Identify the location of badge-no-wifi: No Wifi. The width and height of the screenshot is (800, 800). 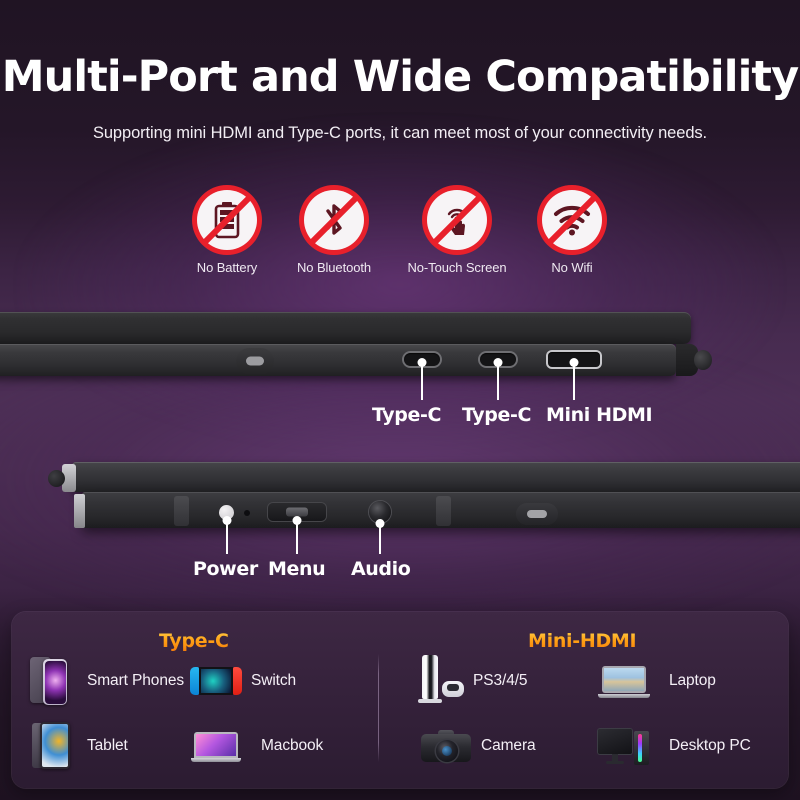
(572, 232).